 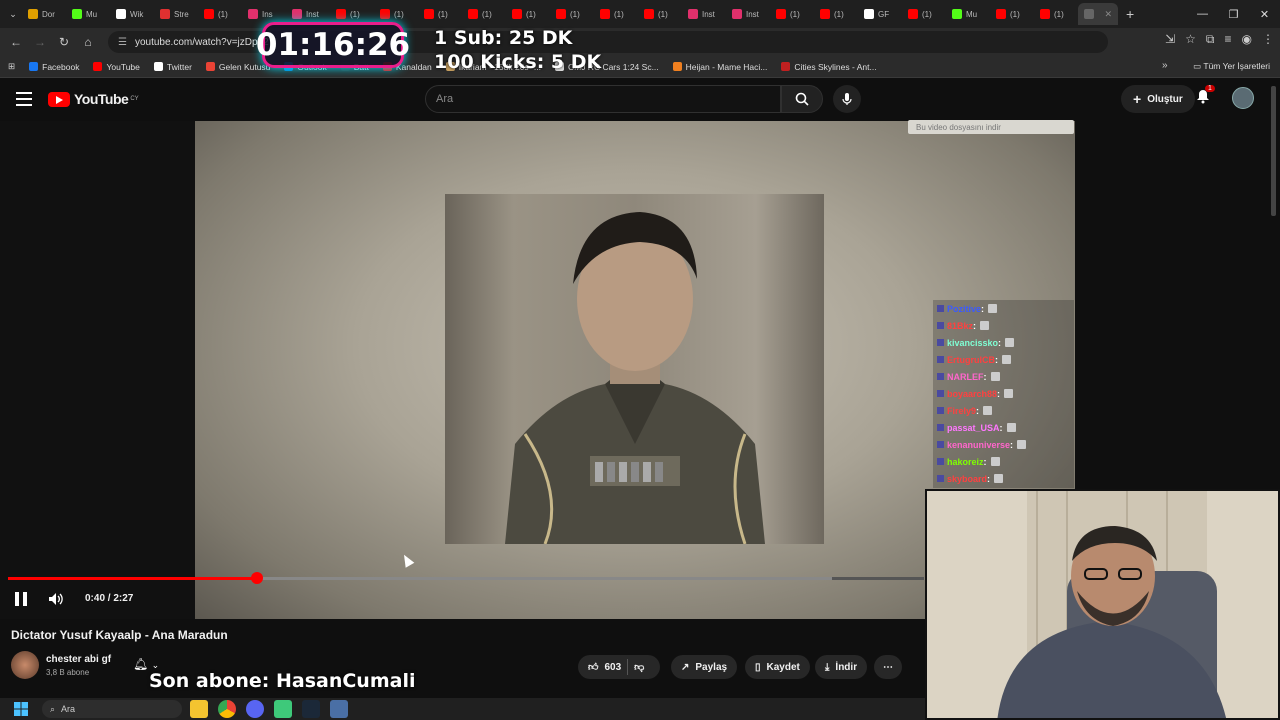 I want to click on browser-tab: Stre, so click(x=176, y=14).